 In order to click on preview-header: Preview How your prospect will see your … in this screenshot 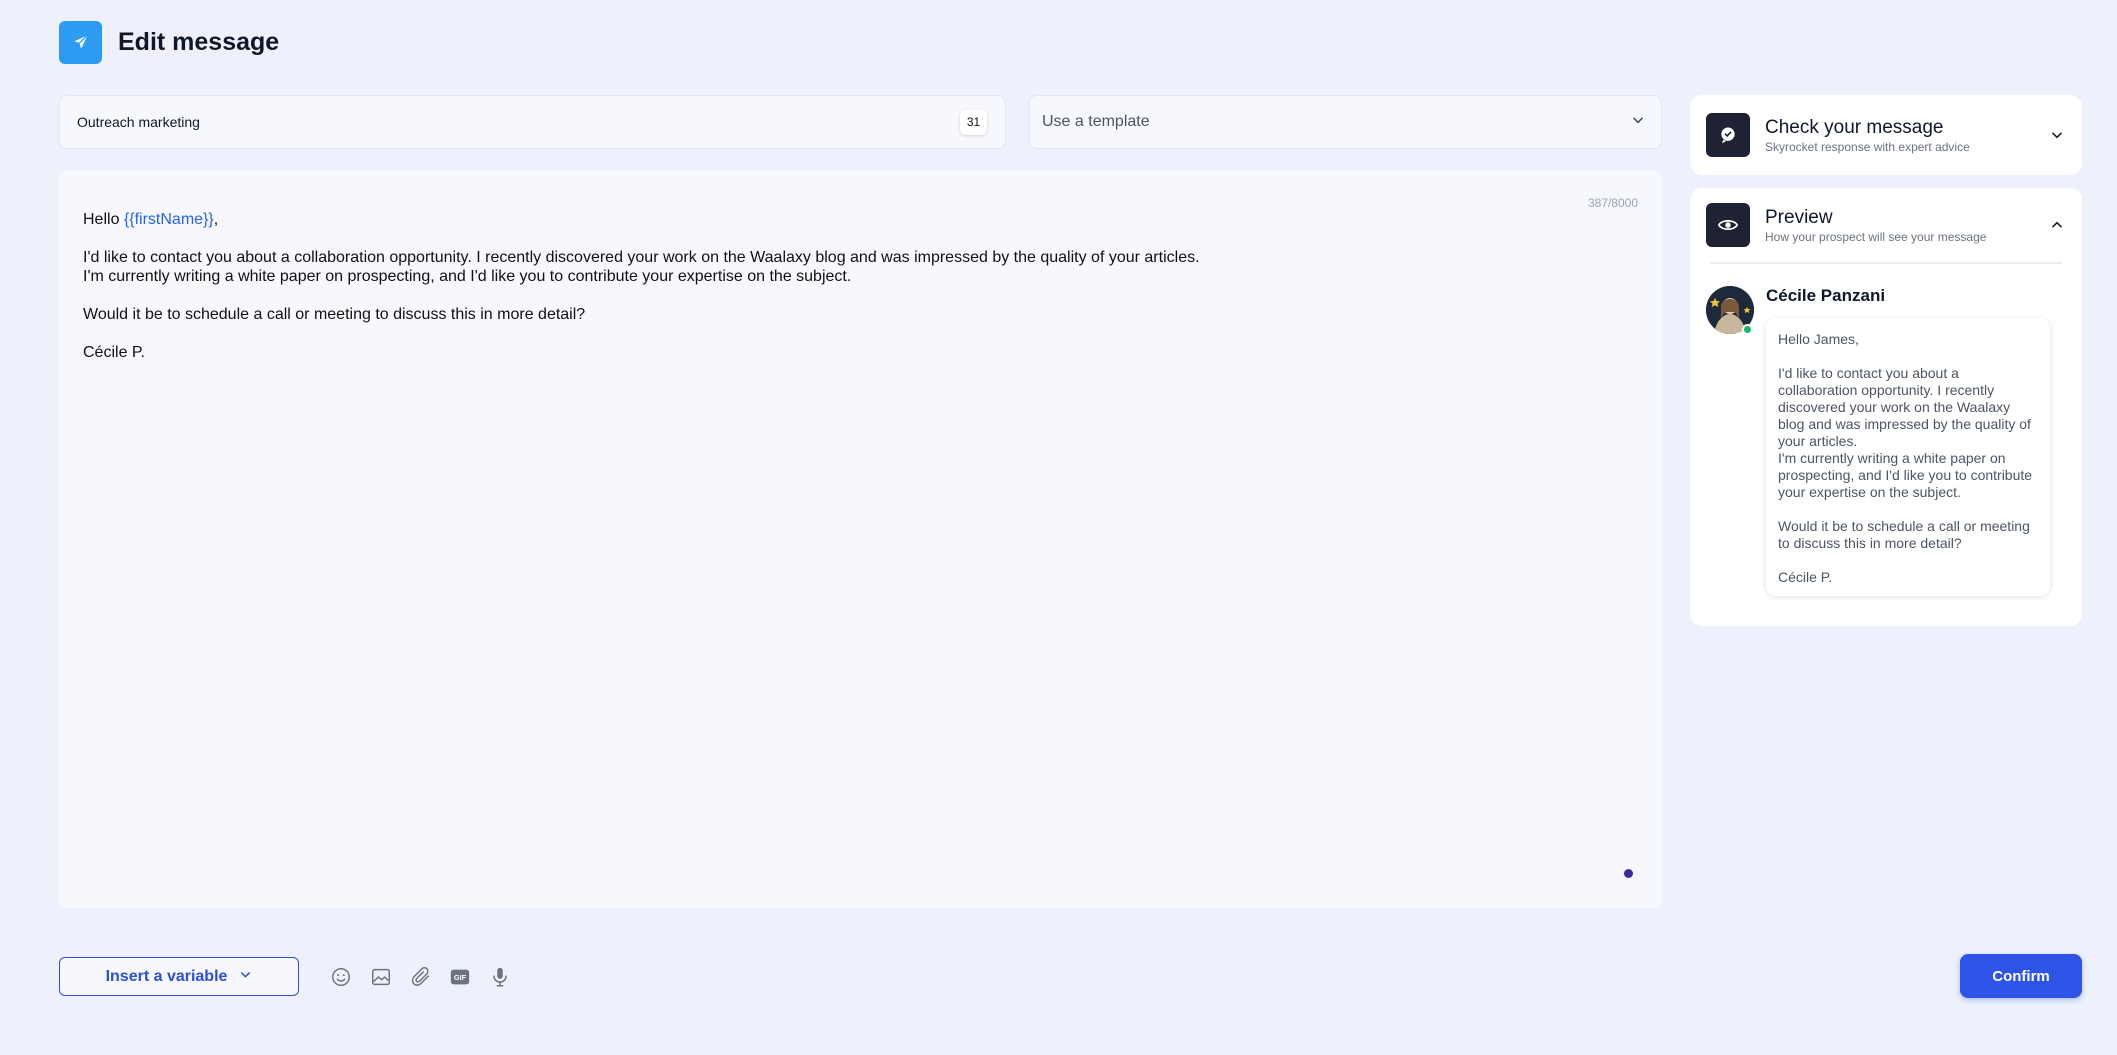, I will do `click(1886, 225)`.